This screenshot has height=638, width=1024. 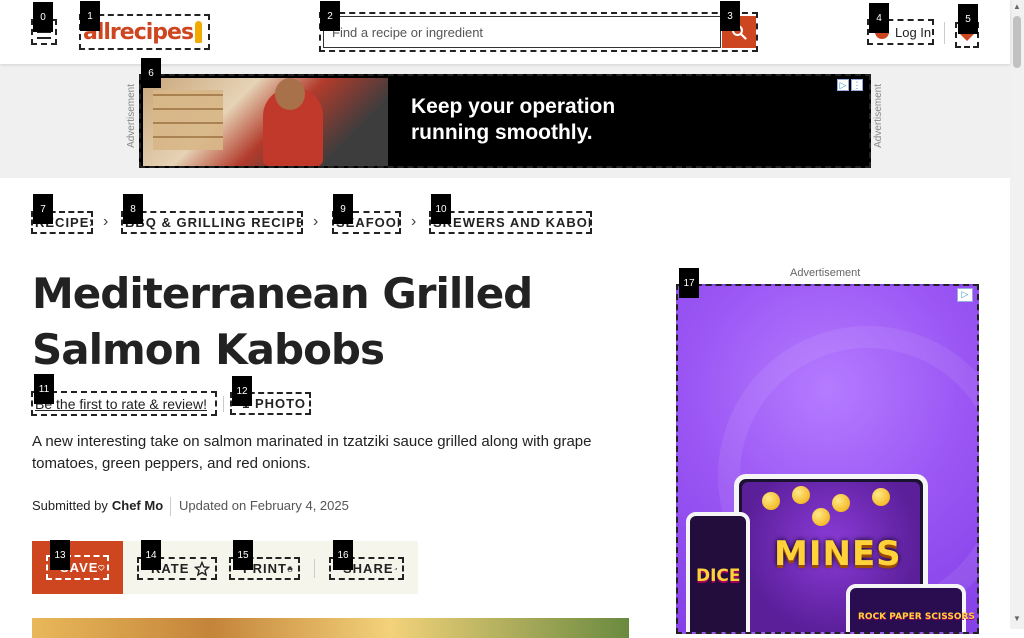 What do you see at coordinates (243, 555) in the screenshot?
I see `tag-15: 15` at bounding box center [243, 555].